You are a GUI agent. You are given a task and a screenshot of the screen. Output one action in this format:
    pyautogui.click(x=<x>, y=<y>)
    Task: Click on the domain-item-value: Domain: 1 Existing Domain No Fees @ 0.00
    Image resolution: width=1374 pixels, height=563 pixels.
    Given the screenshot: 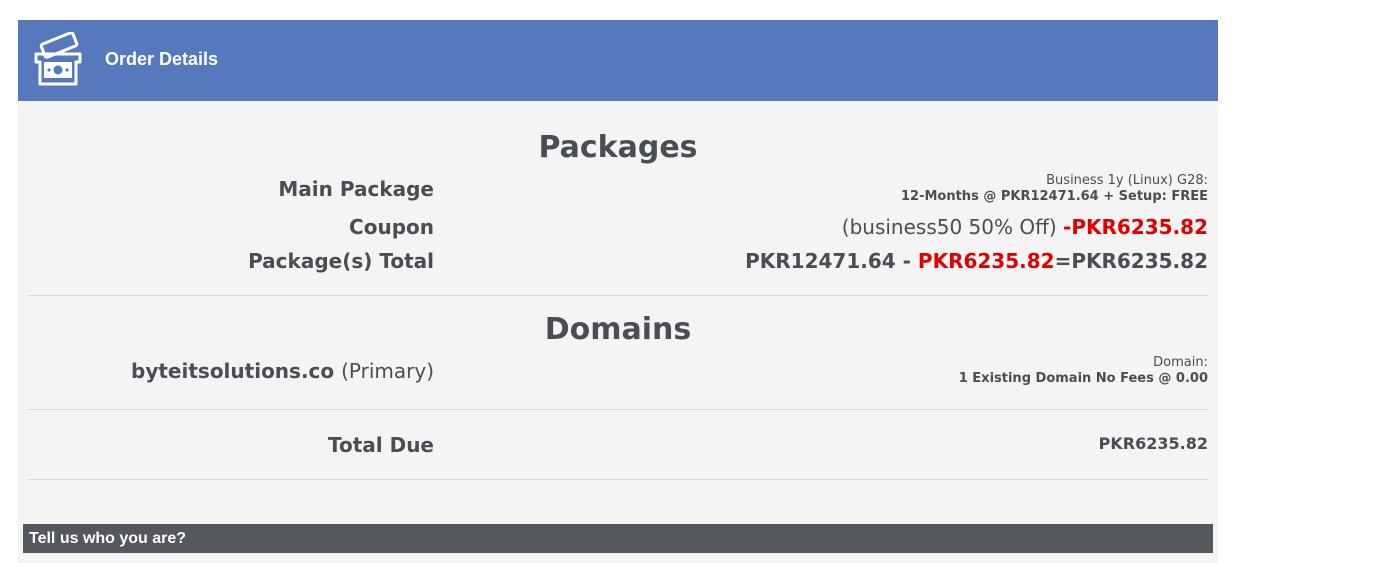 What is the action you would take?
    pyautogui.click(x=1083, y=371)
    